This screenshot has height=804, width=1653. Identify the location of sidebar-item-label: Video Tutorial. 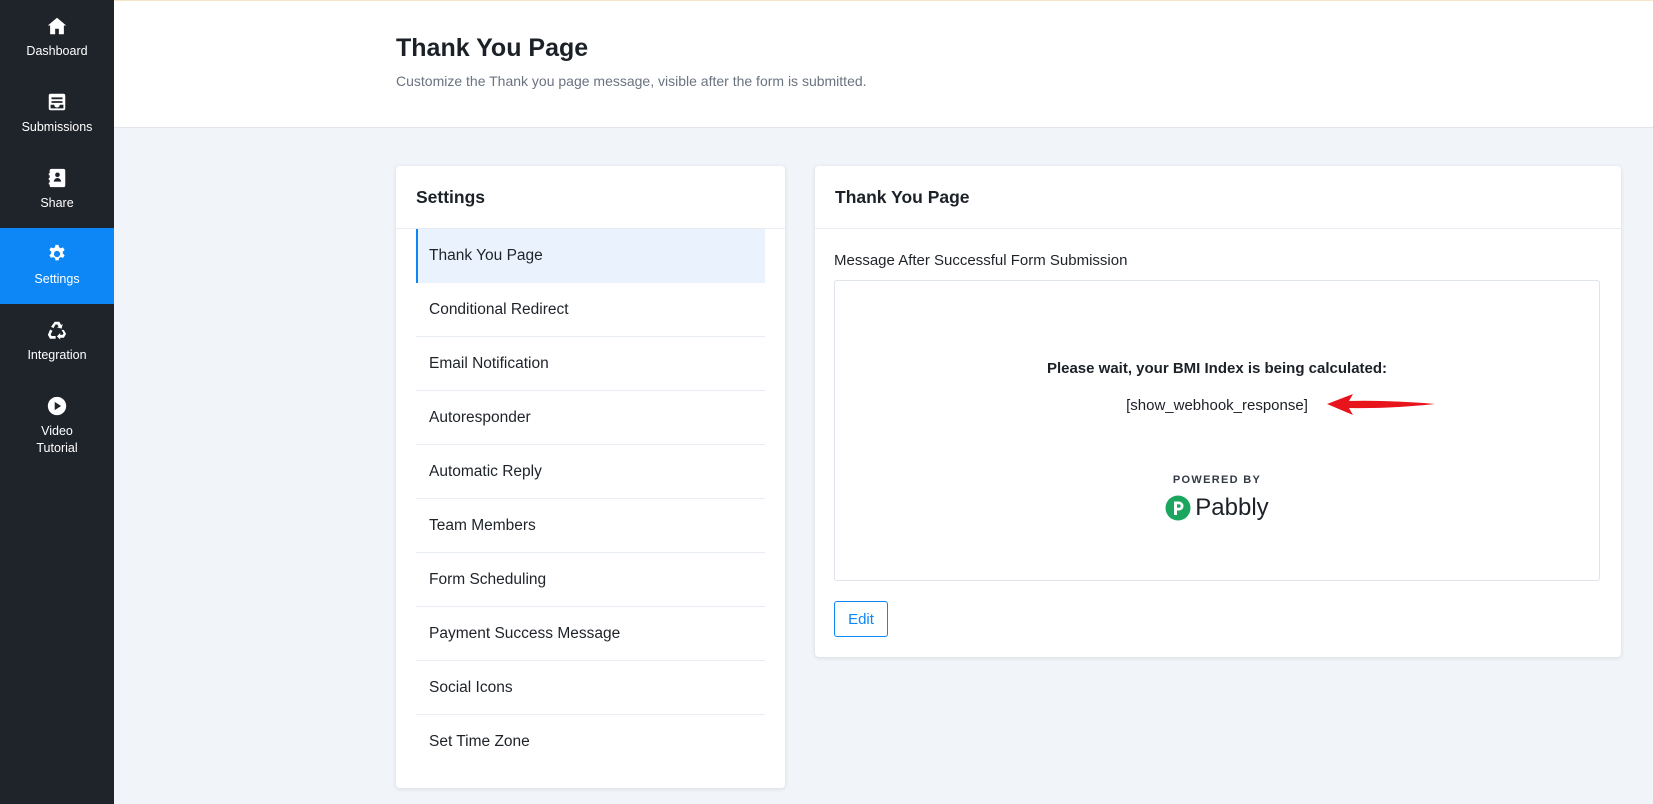
(57, 439).